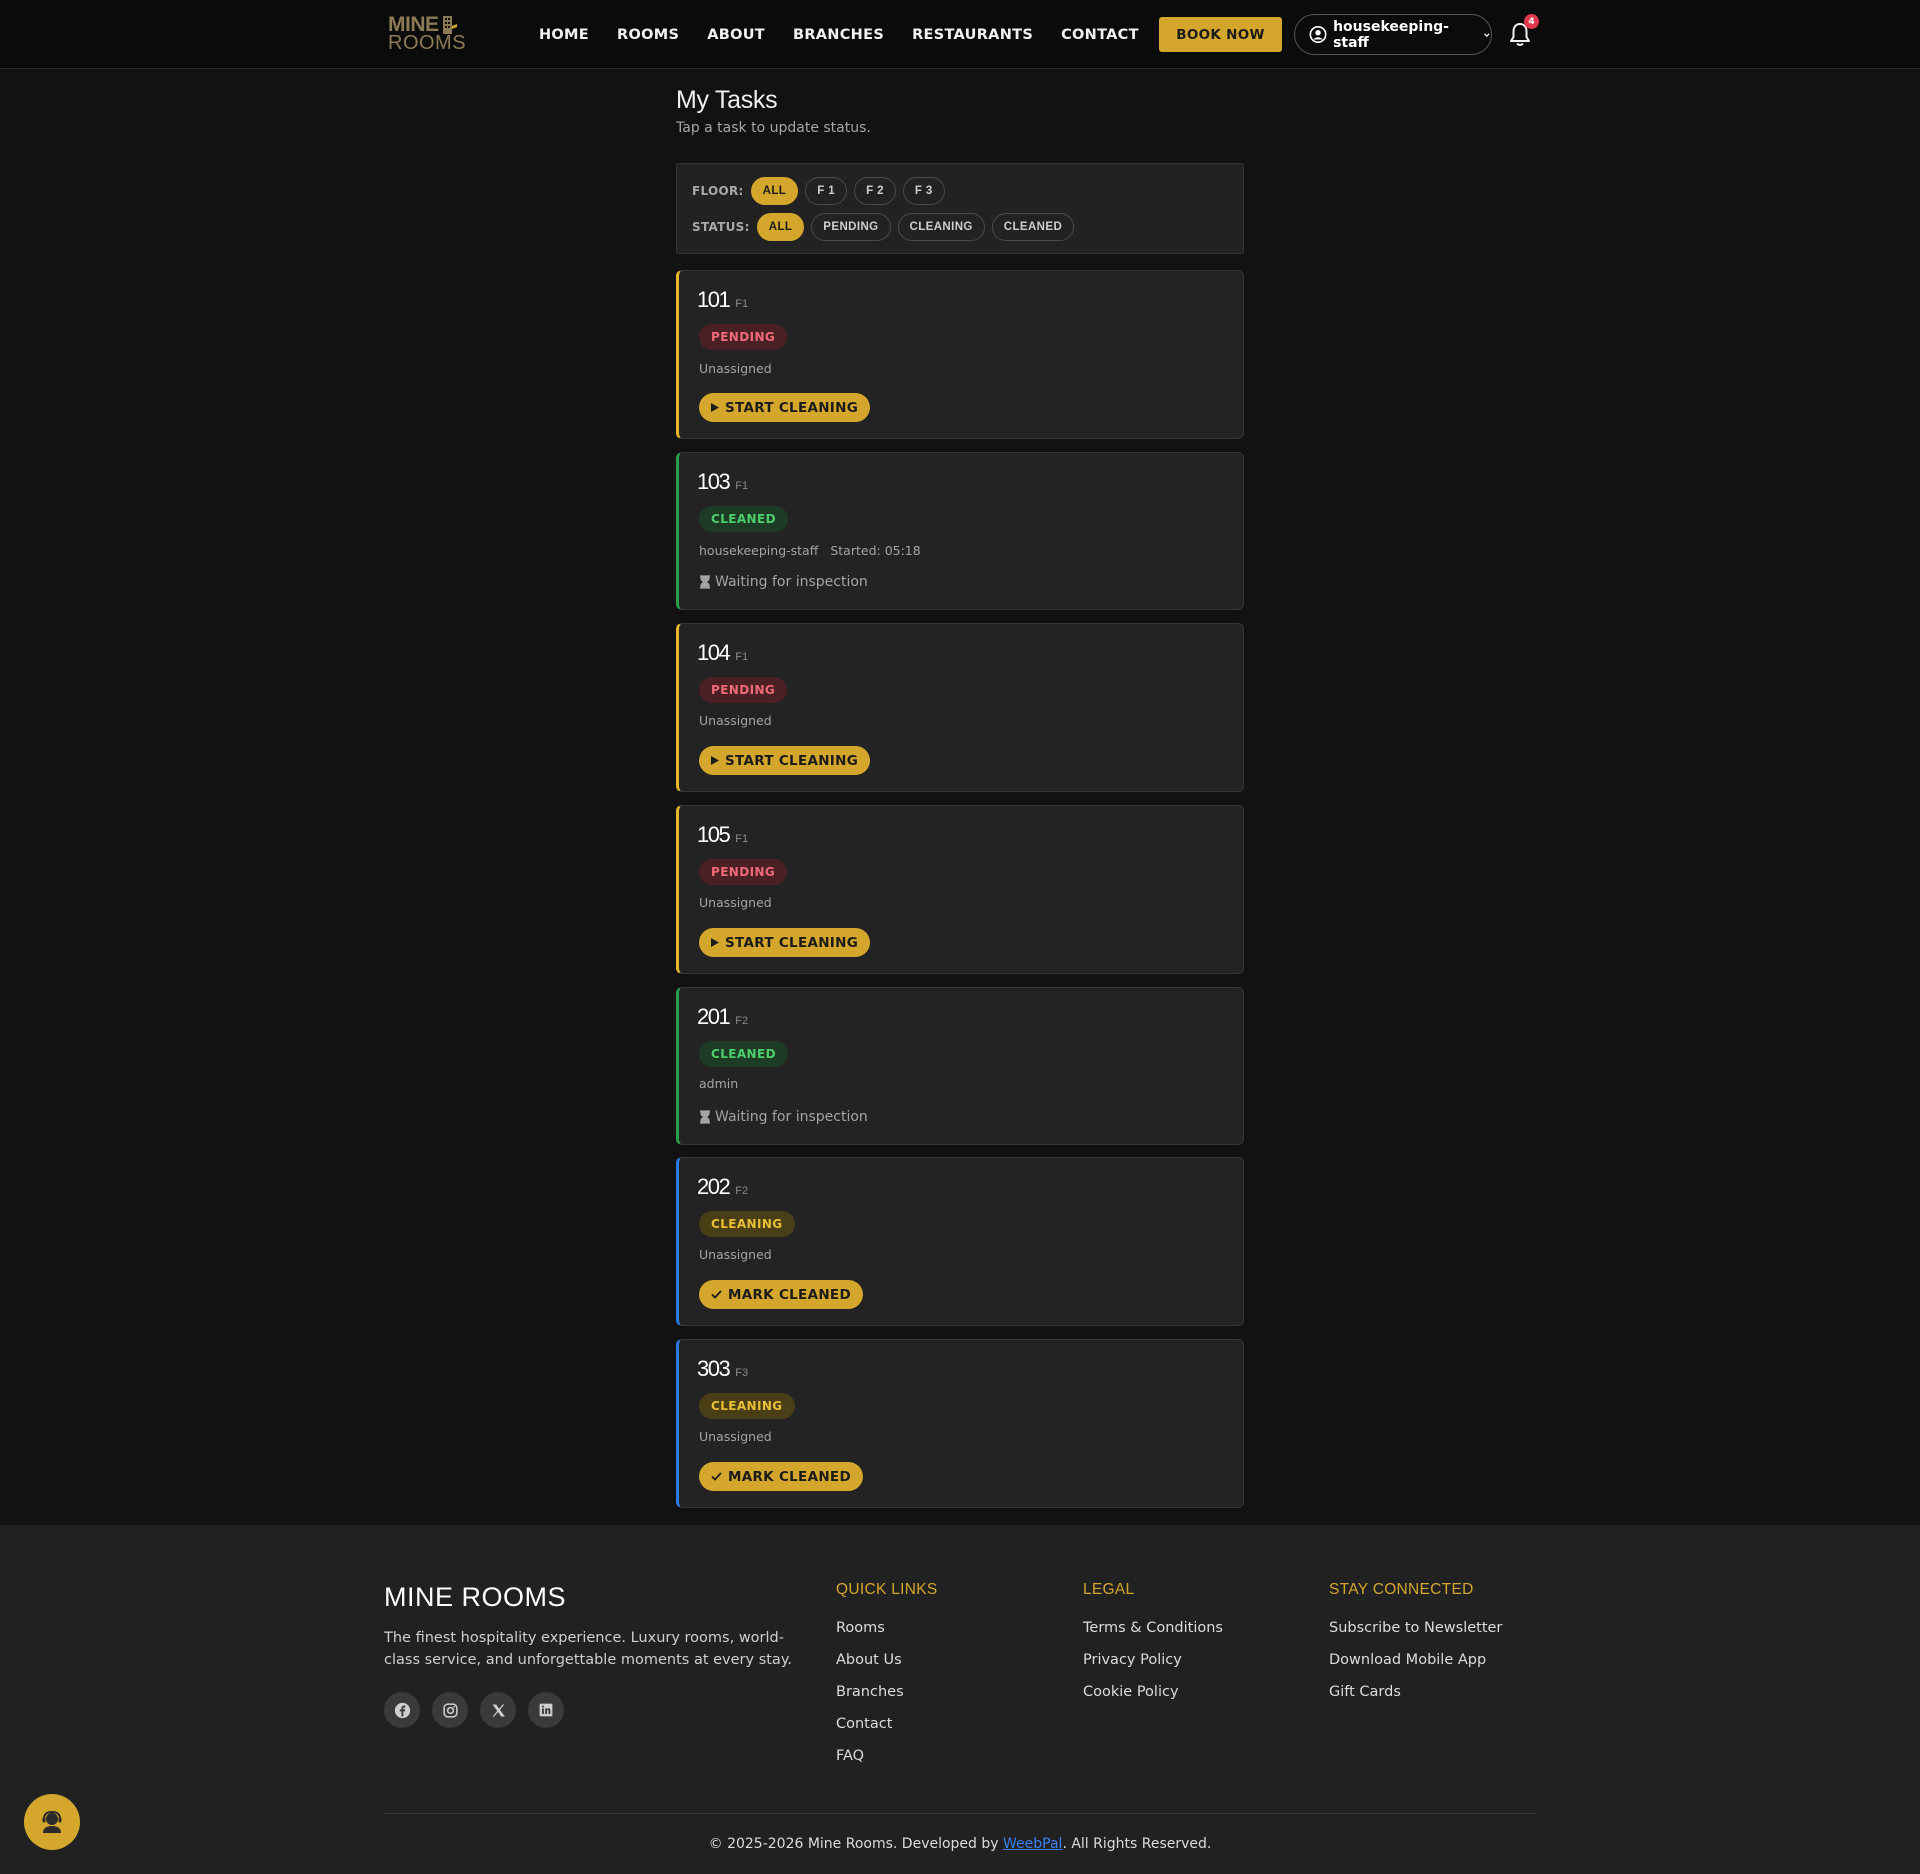 The height and width of the screenshot is (1874, 1920). What do you see at coordinates (960, 354) in the screenshot?
I see `task-card-101: 101 F1 PENDING Unassigned START CLEANING` at bounding box center [960, 354].